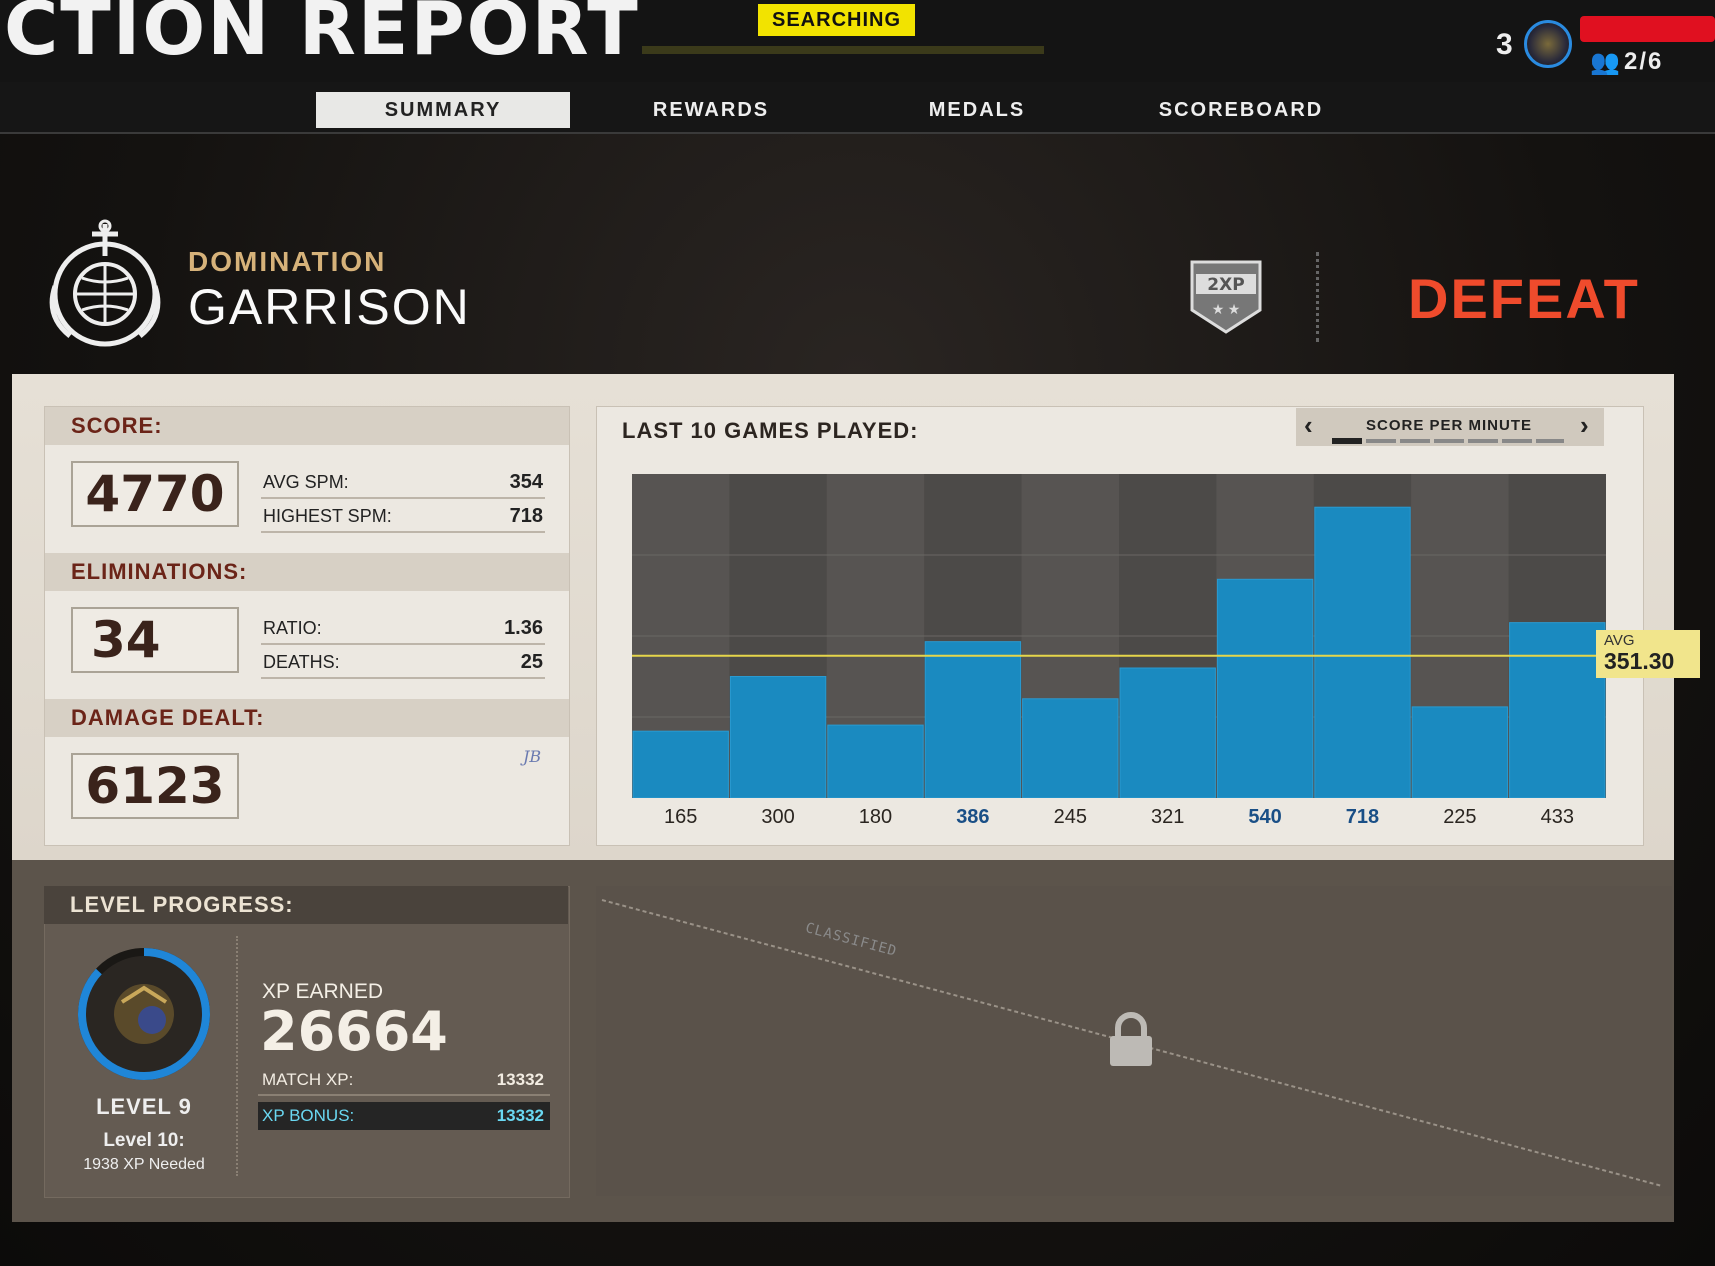  What do you see at coordinates (1347, 441) in the screenshot?
I see `selector-pager-active` at bounding box center [1347, 441].